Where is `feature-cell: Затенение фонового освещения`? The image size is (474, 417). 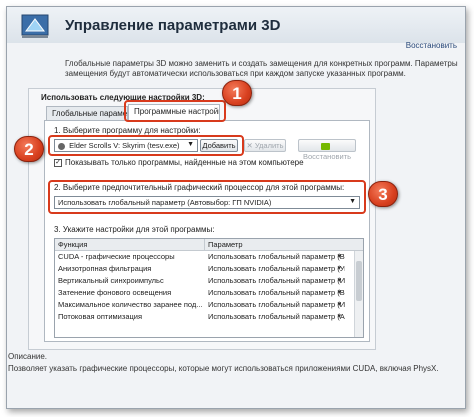
feature-cell: Затенение фонового освещения is located at coordinates (115, 292).